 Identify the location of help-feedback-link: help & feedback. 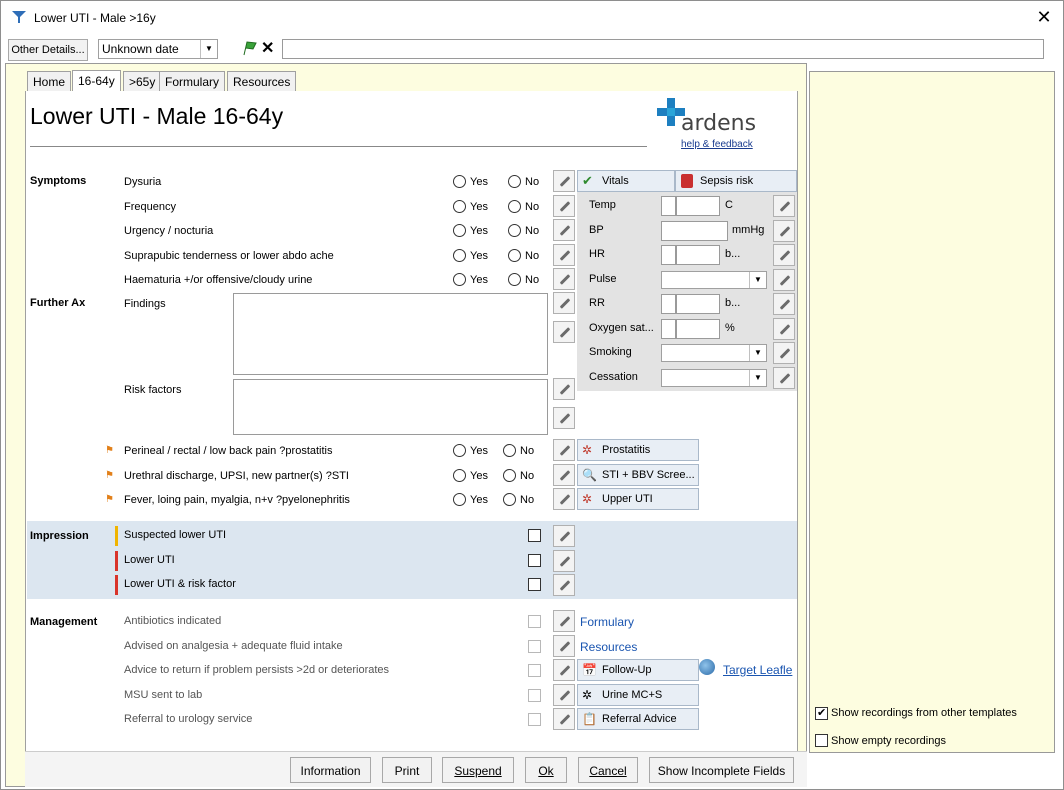
(717, 144).